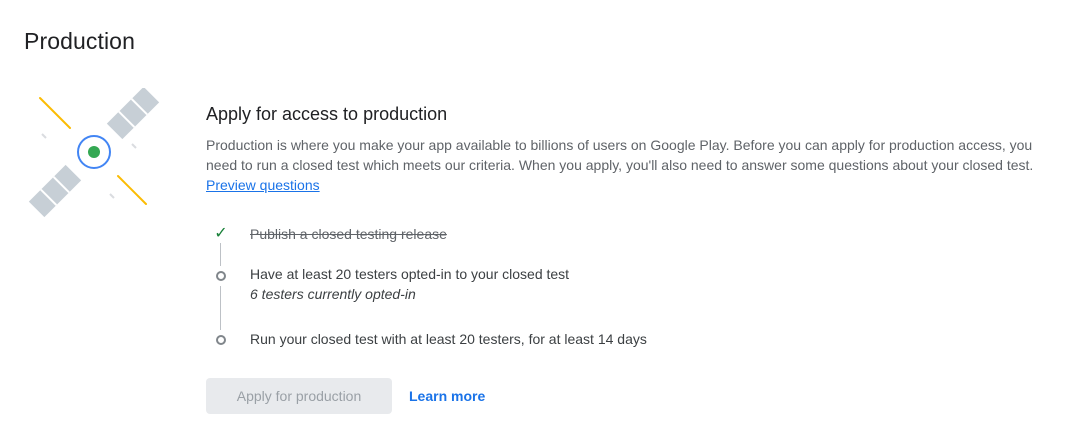  I want to click on checklist-connector, so click(220, 288).